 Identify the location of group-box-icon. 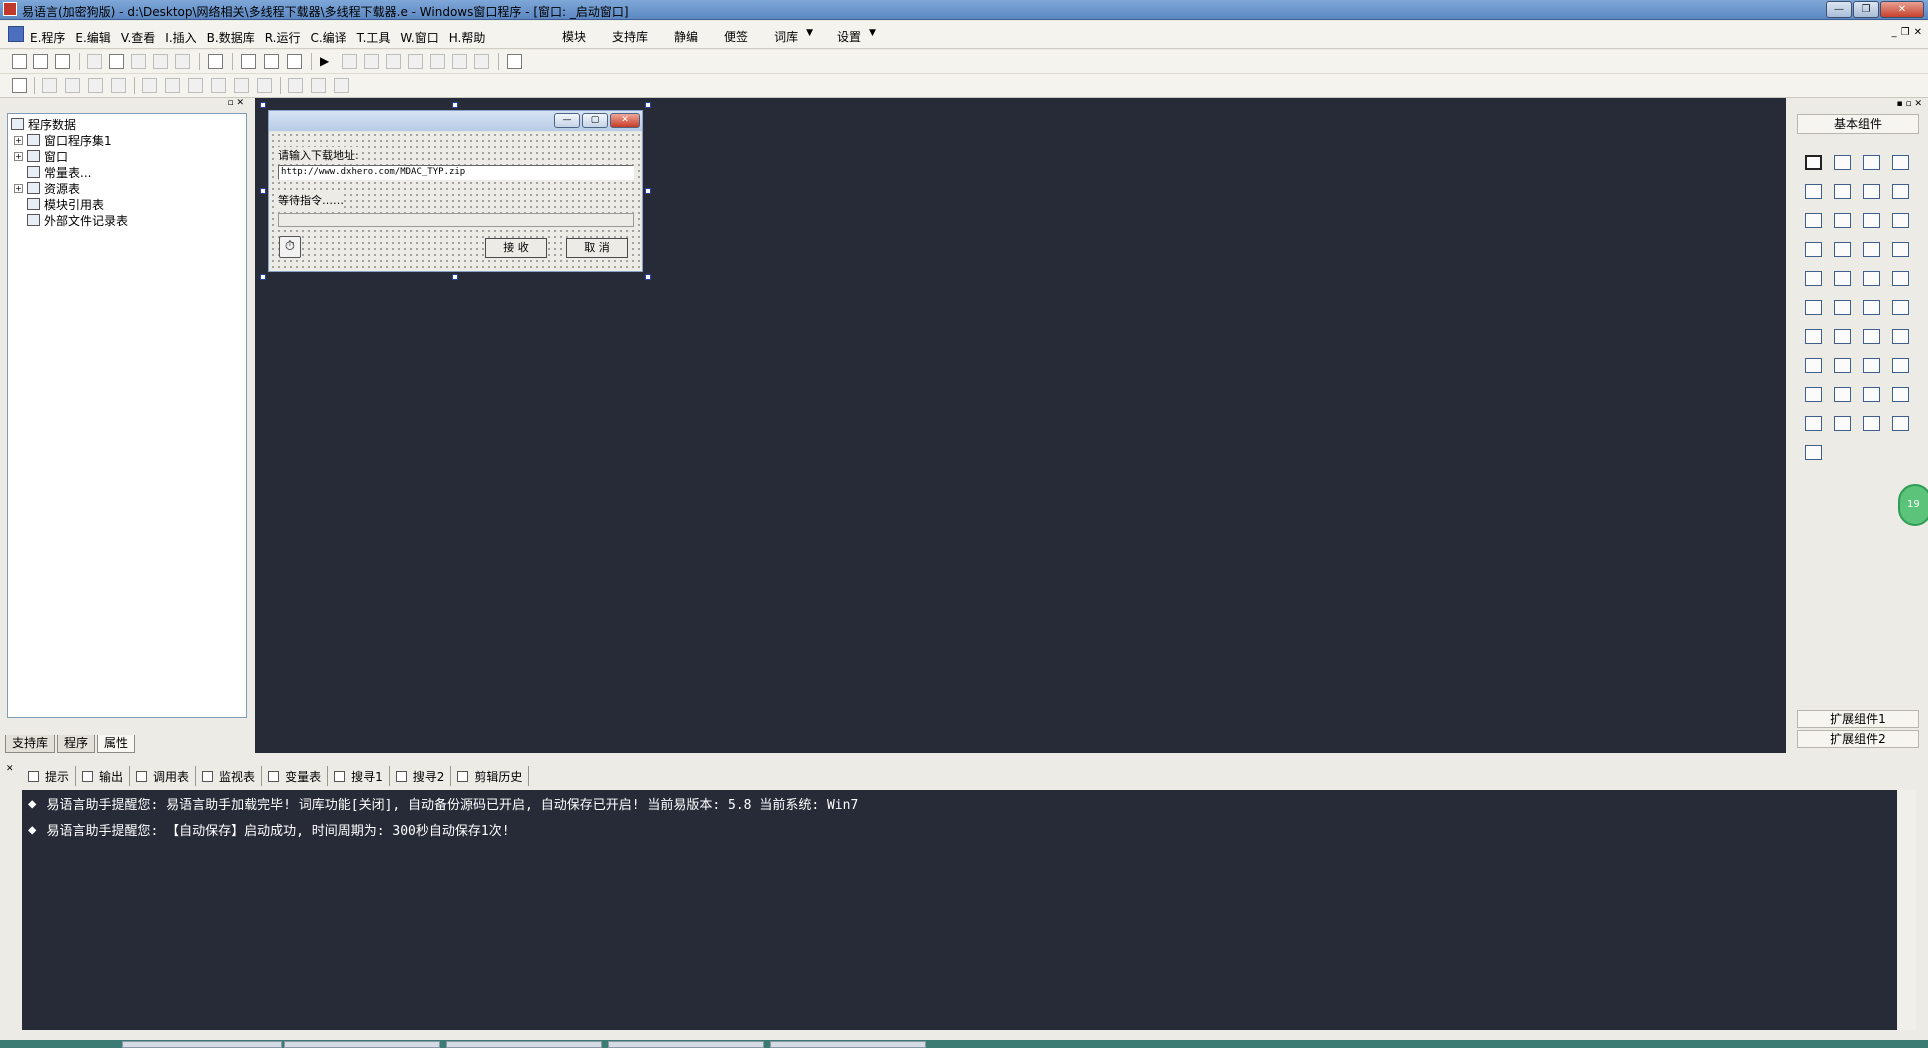
(1842, 191).